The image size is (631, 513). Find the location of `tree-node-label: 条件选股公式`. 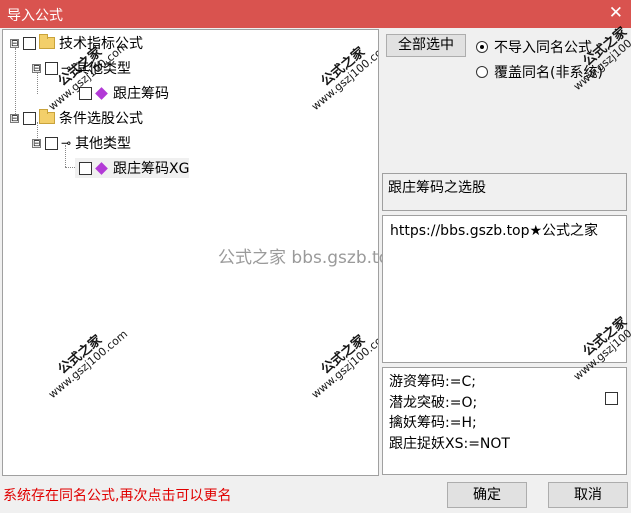

tree-node-label: 条件选股公式 is located at coordinates (101, 119).